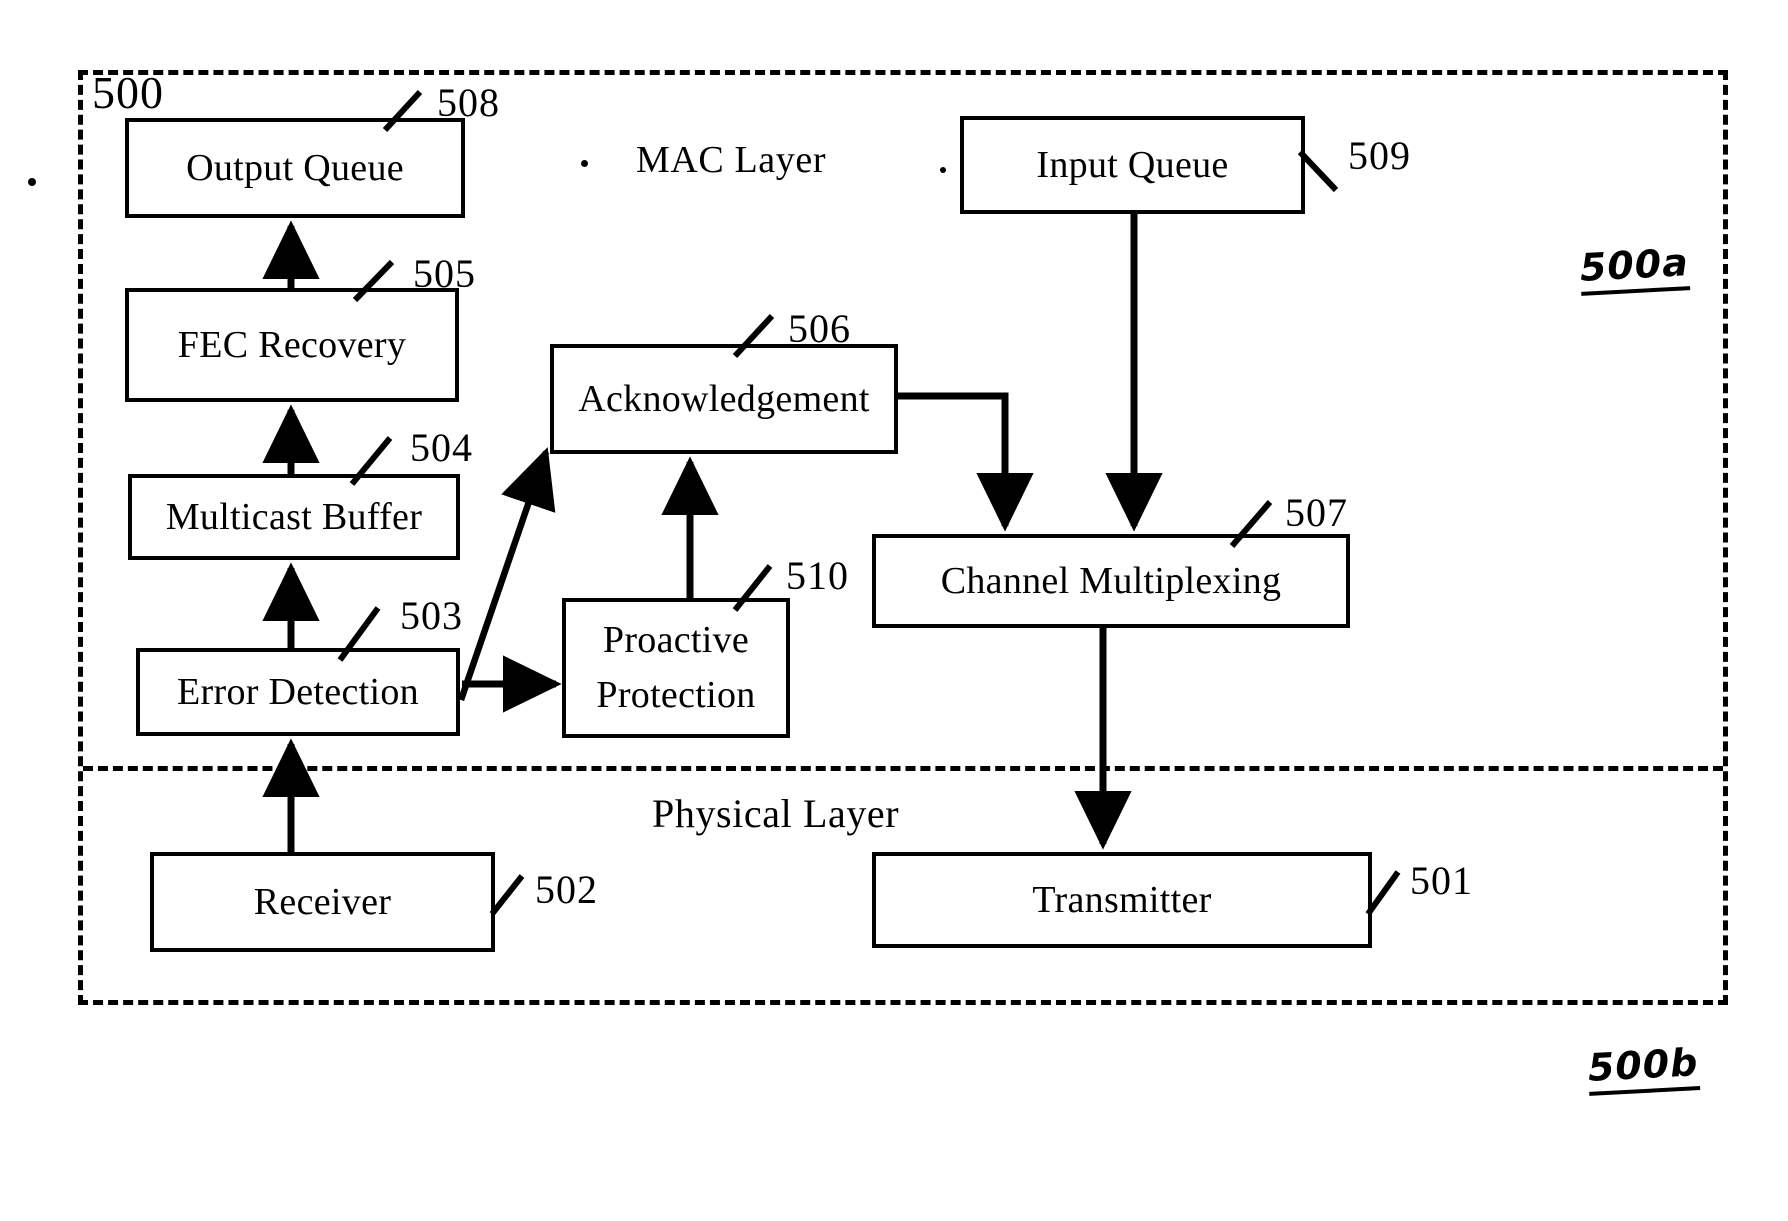 The image size is (1788, 1221). Describe the element at coordinates (1379, 155) in the screenshot. I see `ref-509: 509` at that location.